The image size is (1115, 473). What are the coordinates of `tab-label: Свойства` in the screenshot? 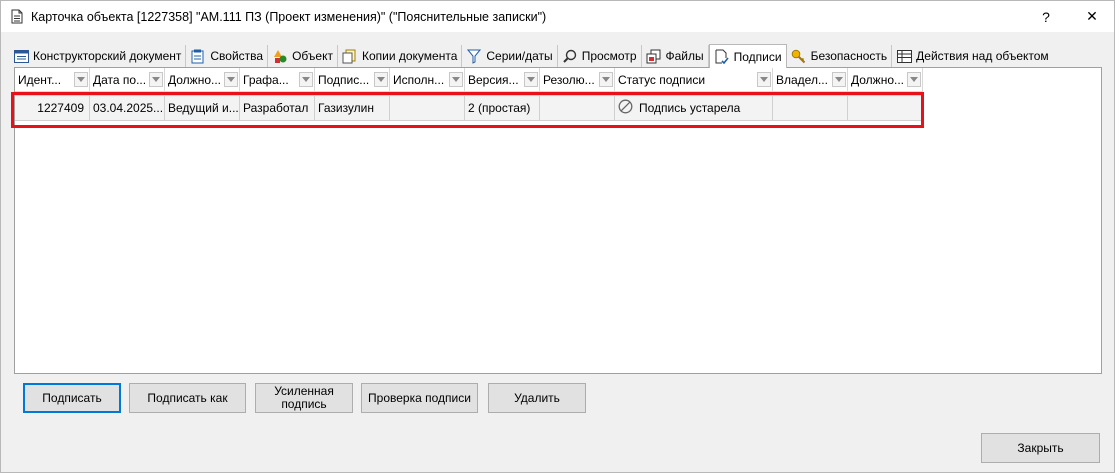 It's located at (237, 56).